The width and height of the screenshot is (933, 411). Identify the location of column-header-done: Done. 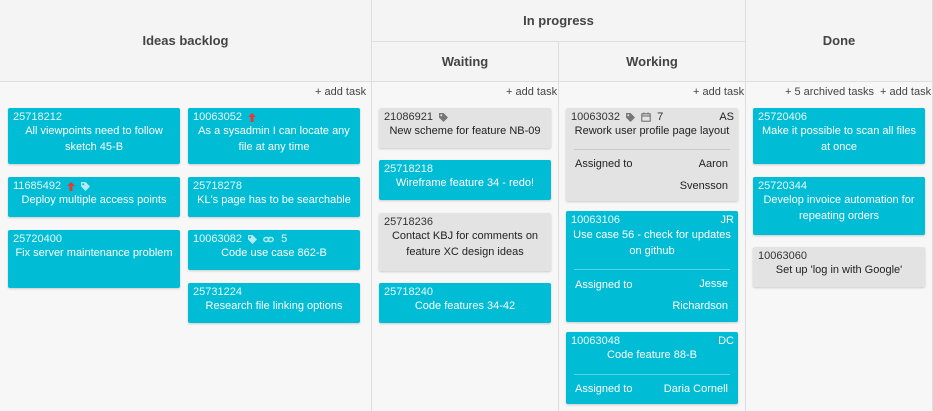
(839, 41).